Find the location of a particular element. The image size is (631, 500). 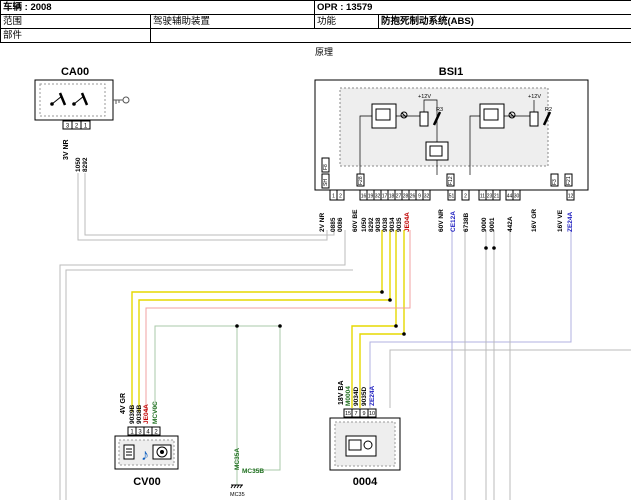

svg-text: R2 is located at coordinates (548, 110).